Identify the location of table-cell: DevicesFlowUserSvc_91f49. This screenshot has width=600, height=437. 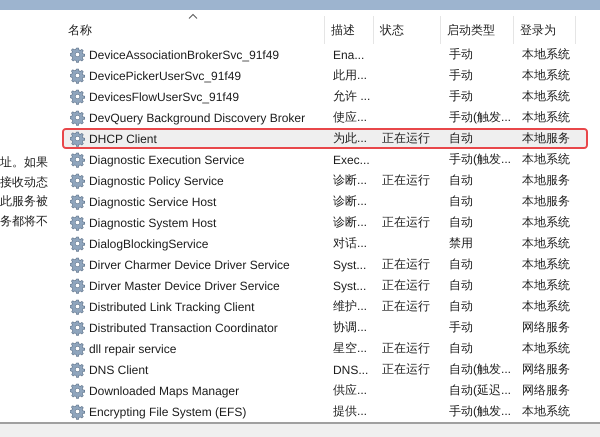
(164, 97).